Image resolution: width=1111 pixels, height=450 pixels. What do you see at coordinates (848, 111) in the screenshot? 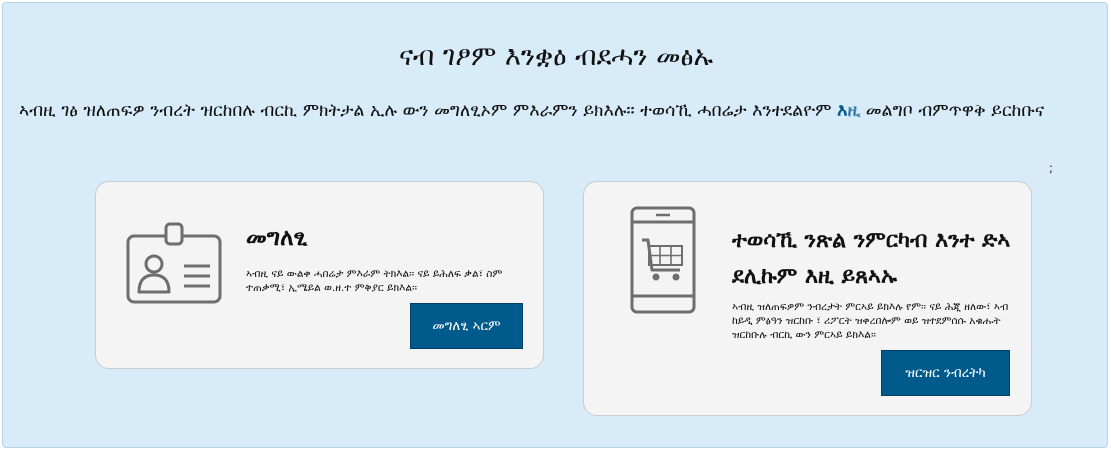
I see `contact-link: እዚ` at bounding box center [848, 111].